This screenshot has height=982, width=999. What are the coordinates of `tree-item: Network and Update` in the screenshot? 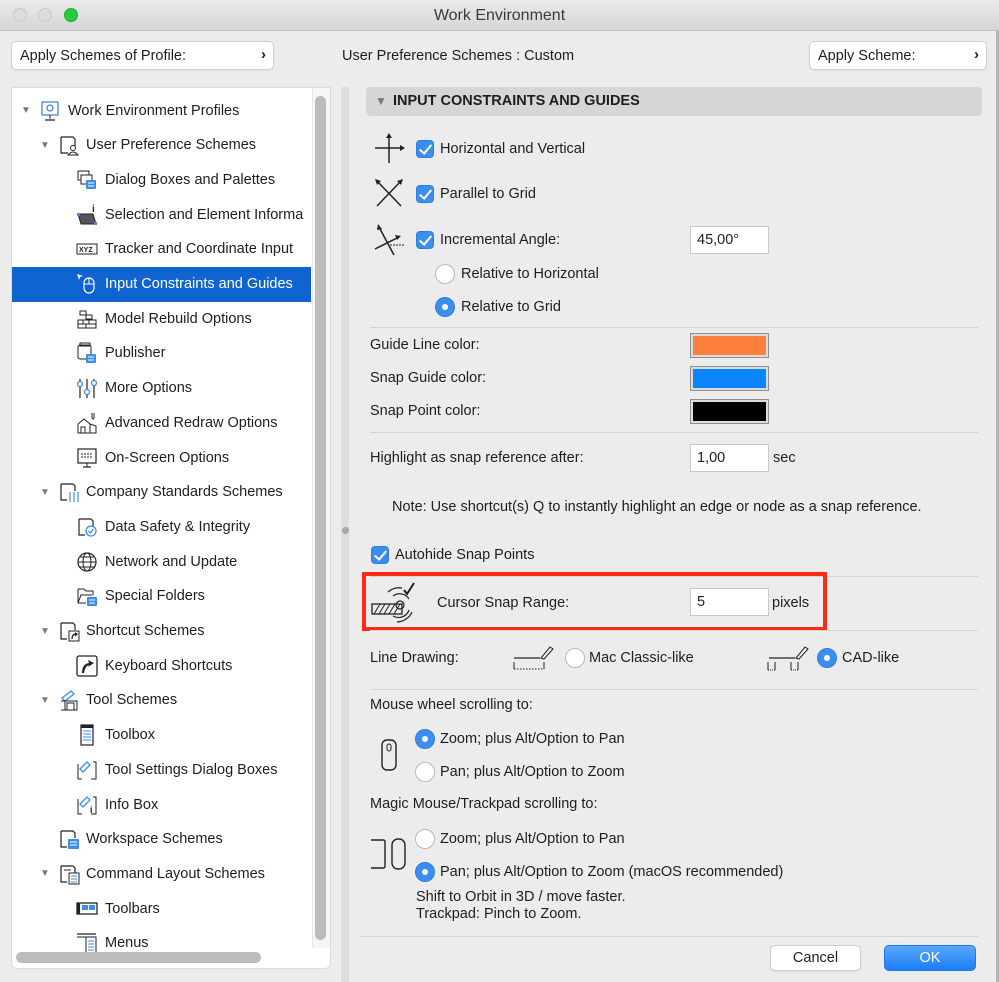 It's located at (161, 561).